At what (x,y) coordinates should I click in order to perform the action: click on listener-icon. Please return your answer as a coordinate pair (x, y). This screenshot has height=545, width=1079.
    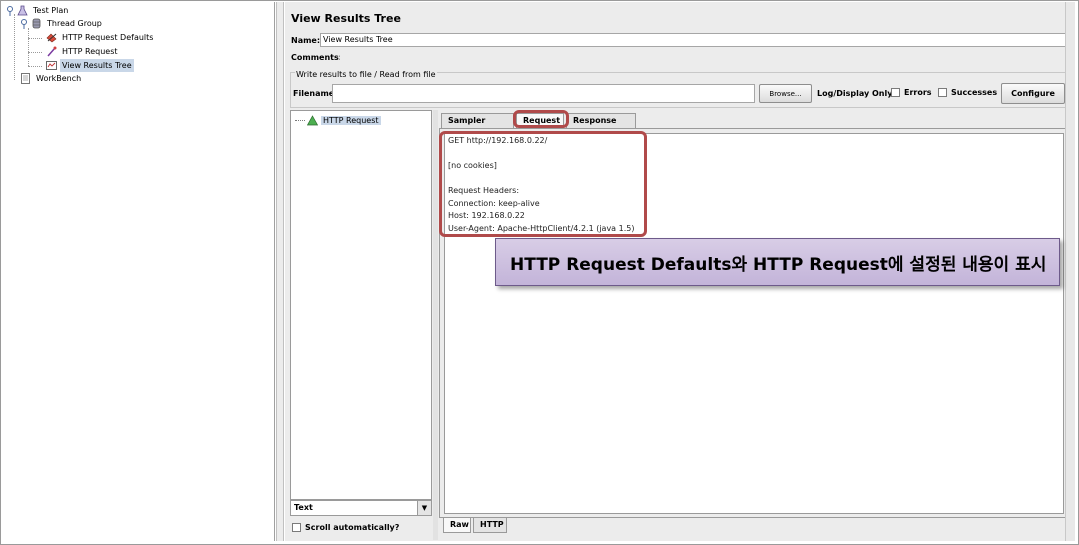
    Looking at the image, I should click on (51, 65).